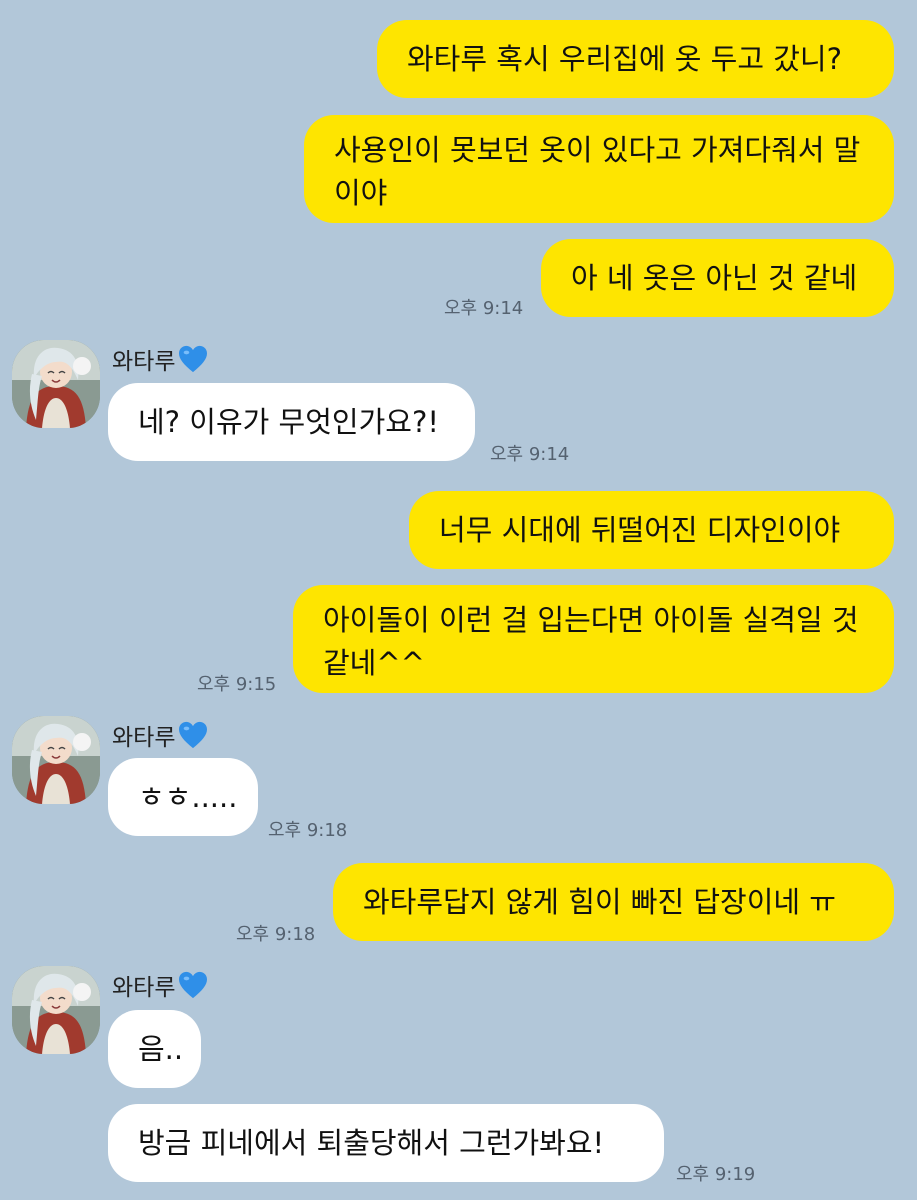 This screenshot has height=1200, width=917. I want to click on message-timestamp: 오후 9:19, so click(716, 1174).